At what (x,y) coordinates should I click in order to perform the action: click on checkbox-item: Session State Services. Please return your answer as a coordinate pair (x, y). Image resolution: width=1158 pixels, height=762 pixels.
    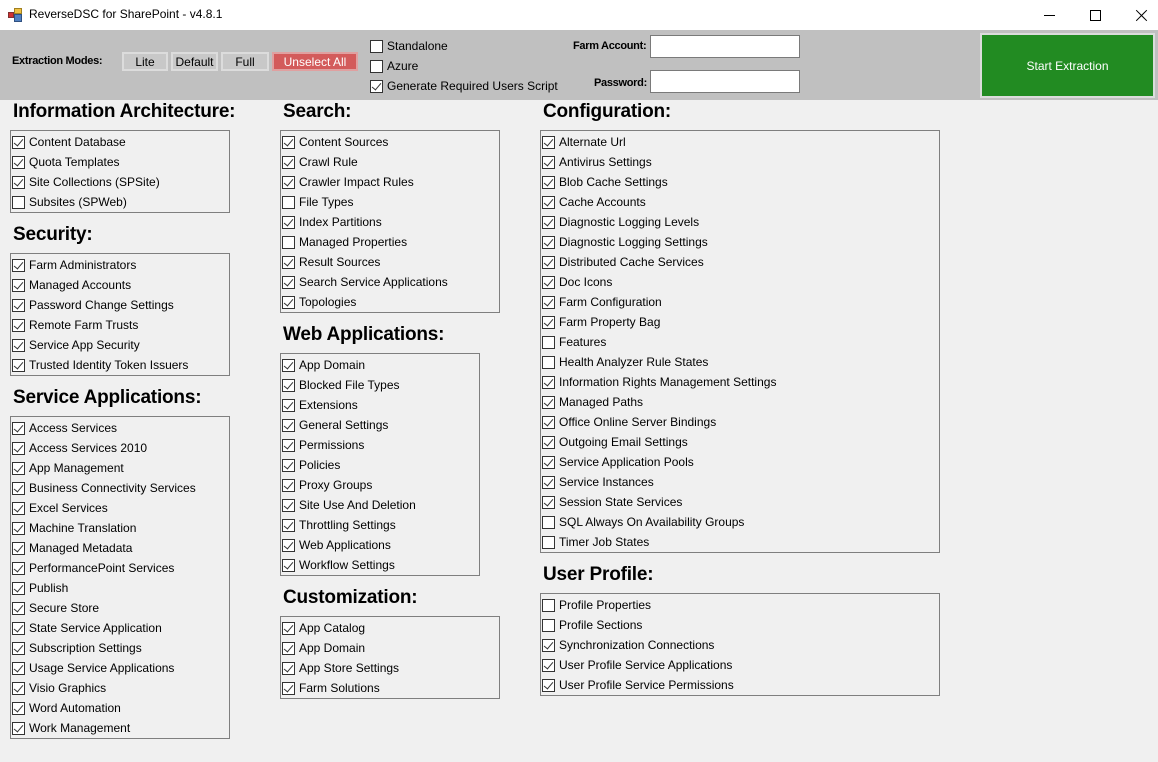
    Looking at the image, I should click on (740, 502).